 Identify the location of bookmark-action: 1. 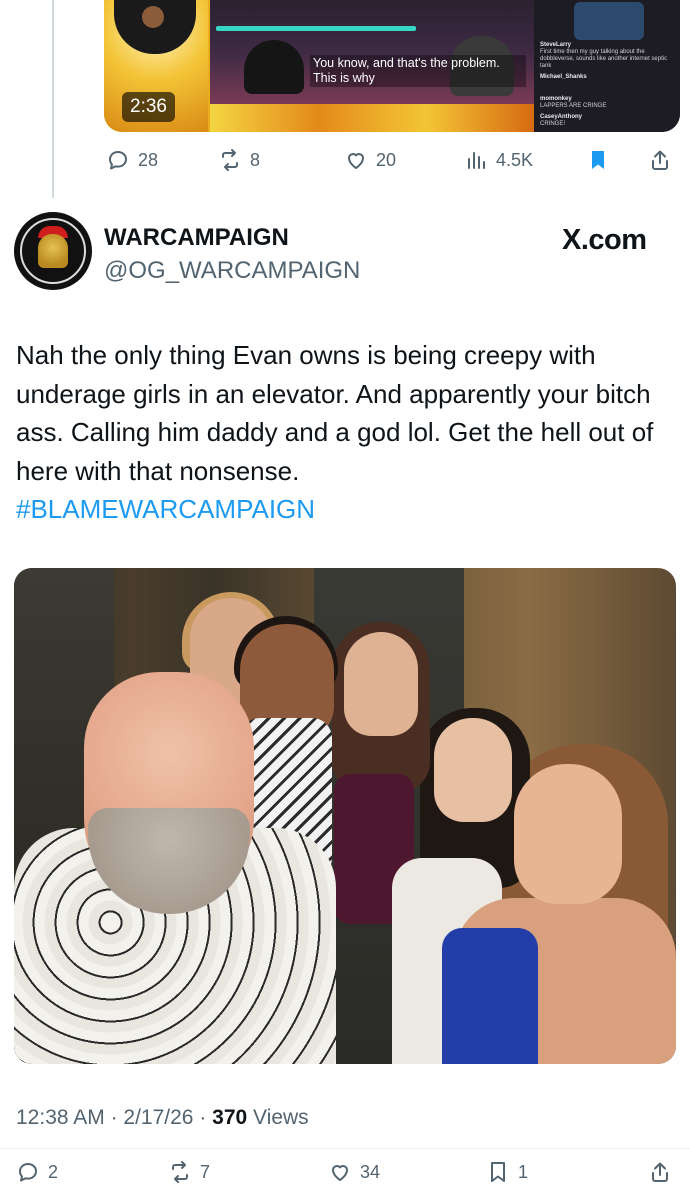
(507, 1172).